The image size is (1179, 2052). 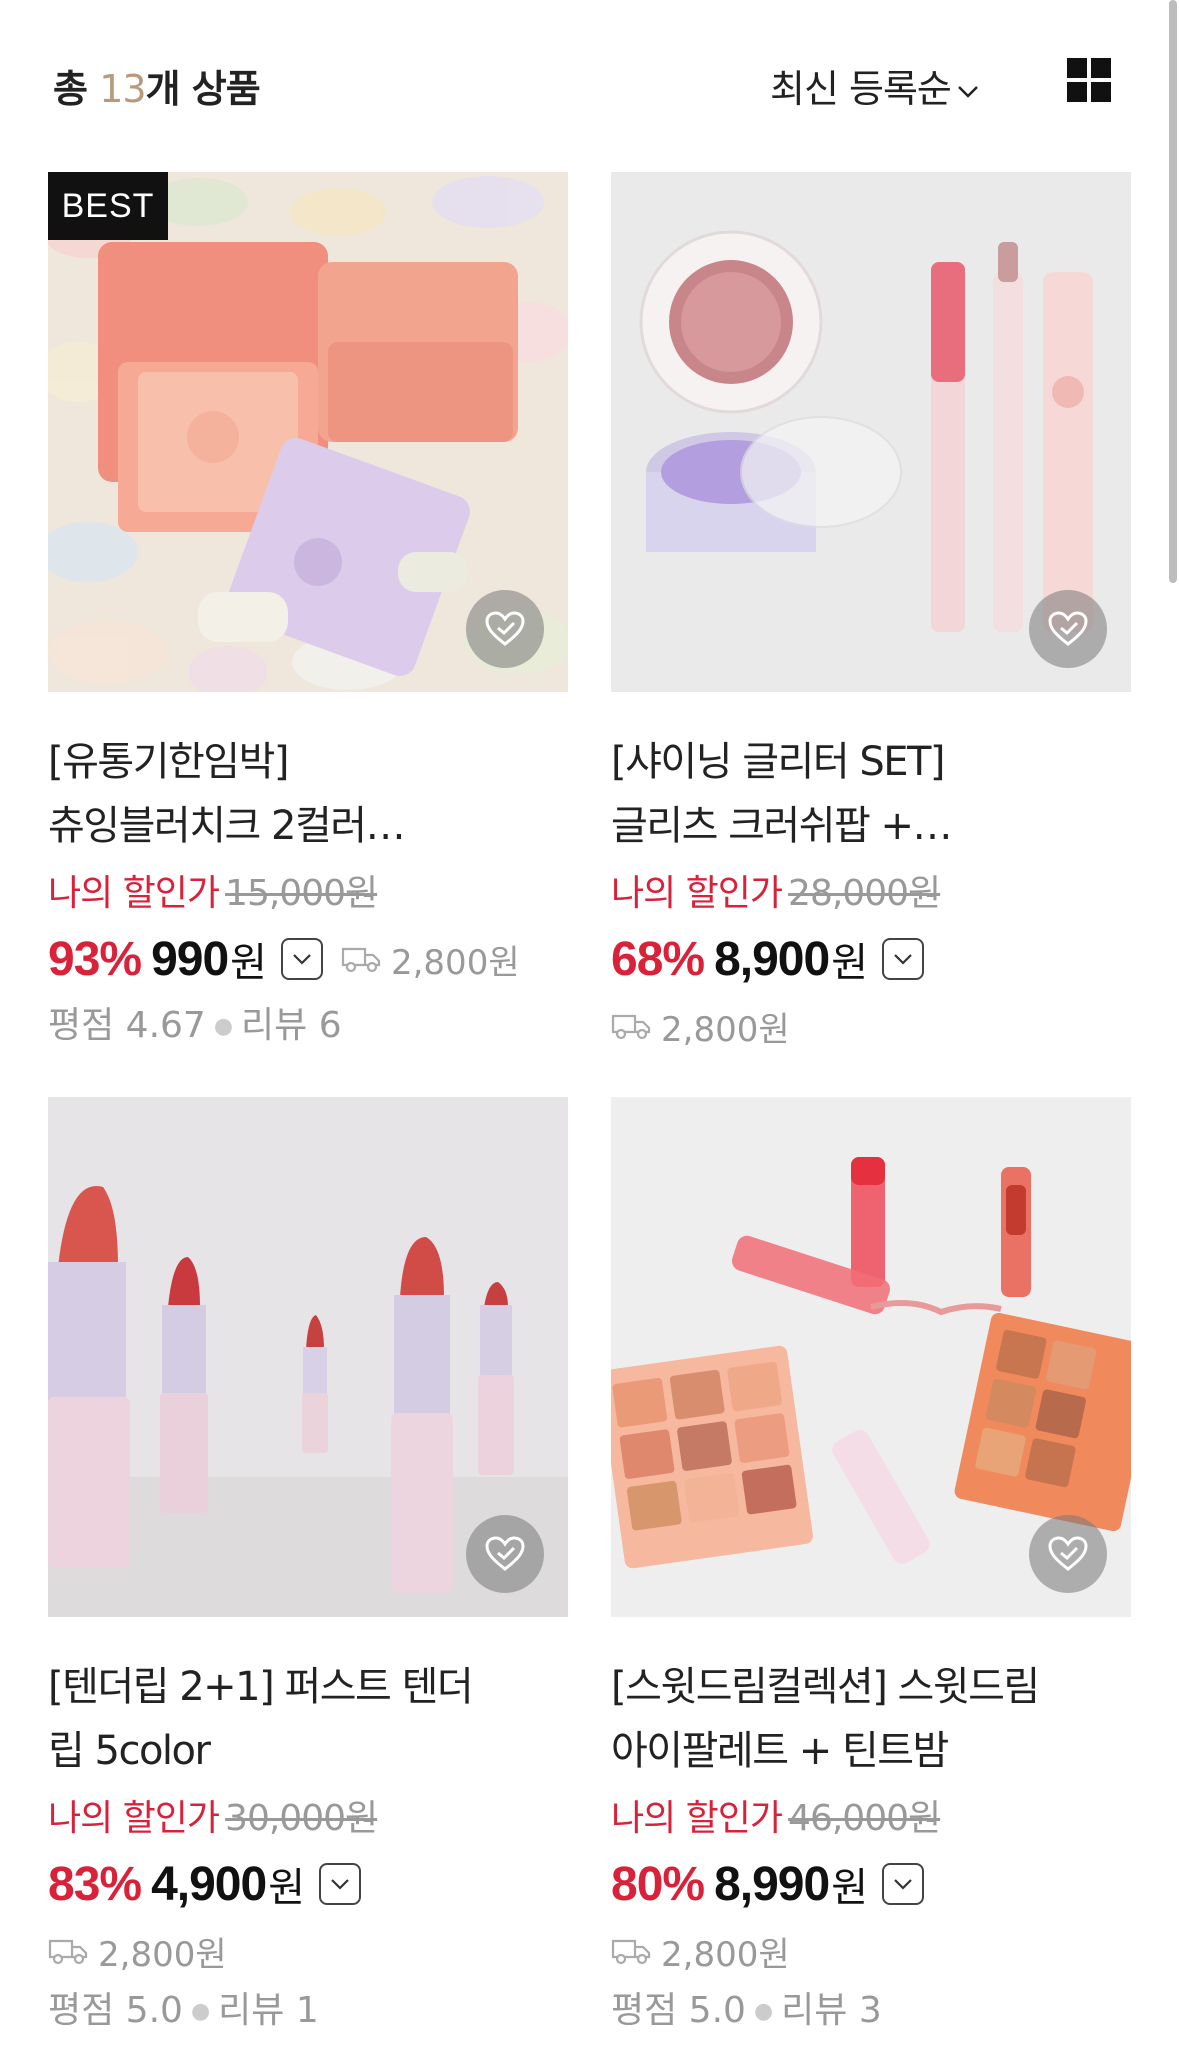 I want to click on sale-price: 4,900, so click(x=209, y=1884).